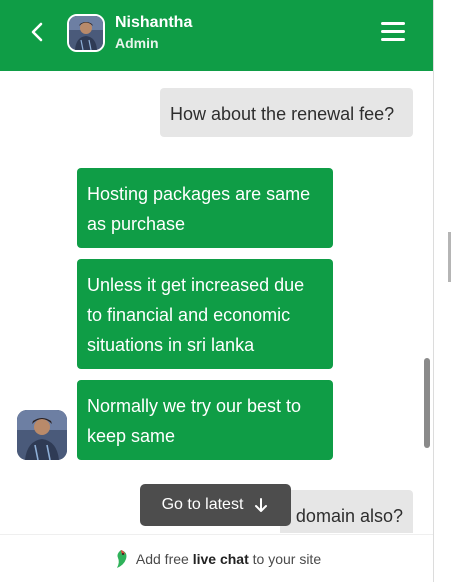  What do you see at coordinates (216, 35) in the screenshot?
I see `chat-header: Nishantha Admin` at bounding box center [216, 35].